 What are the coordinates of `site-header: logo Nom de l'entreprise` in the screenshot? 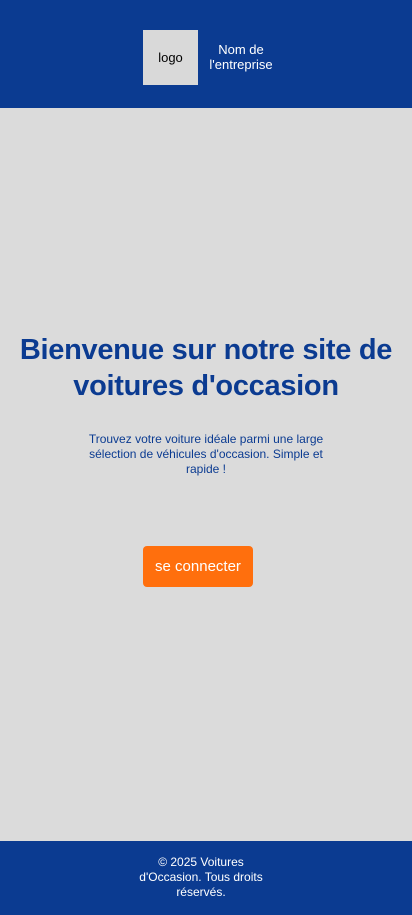 It's located at (206, 54).